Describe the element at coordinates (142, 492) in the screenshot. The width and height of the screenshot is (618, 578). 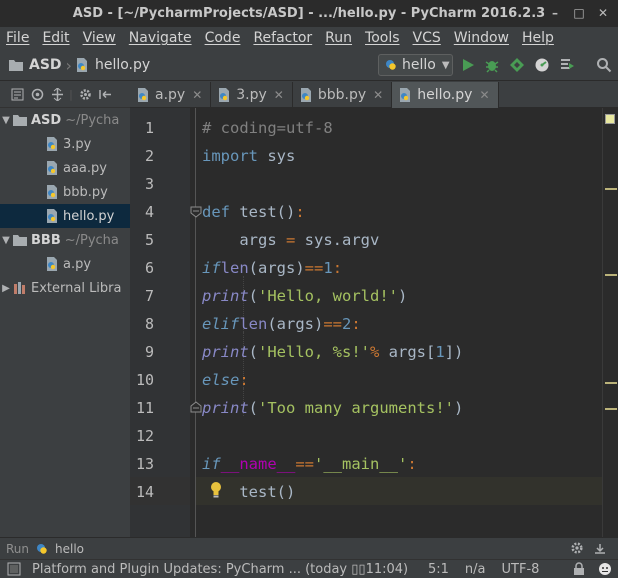
I see `line-number: 14` at that location.